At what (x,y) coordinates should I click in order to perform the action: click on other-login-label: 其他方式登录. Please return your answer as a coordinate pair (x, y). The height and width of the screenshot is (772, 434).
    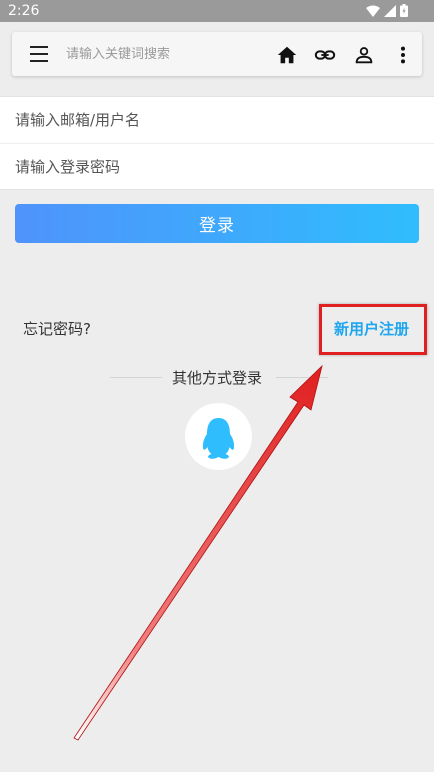
    Looking at the image, I should click on (217, 378).